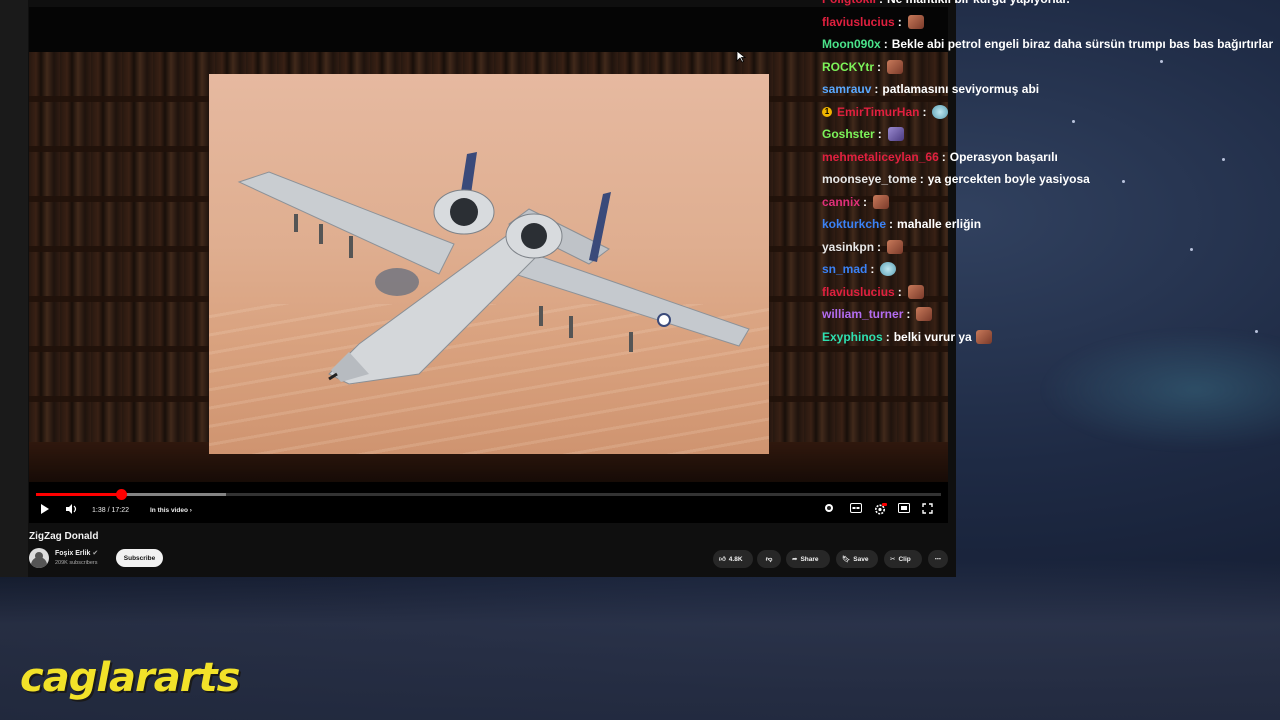 The width and height of the screenshot is (1280, 720). What do you see at coordinates (139, 558) in the screenshot?
I see `subscribe-button: Subscribe` at bounding box center [139, 558].